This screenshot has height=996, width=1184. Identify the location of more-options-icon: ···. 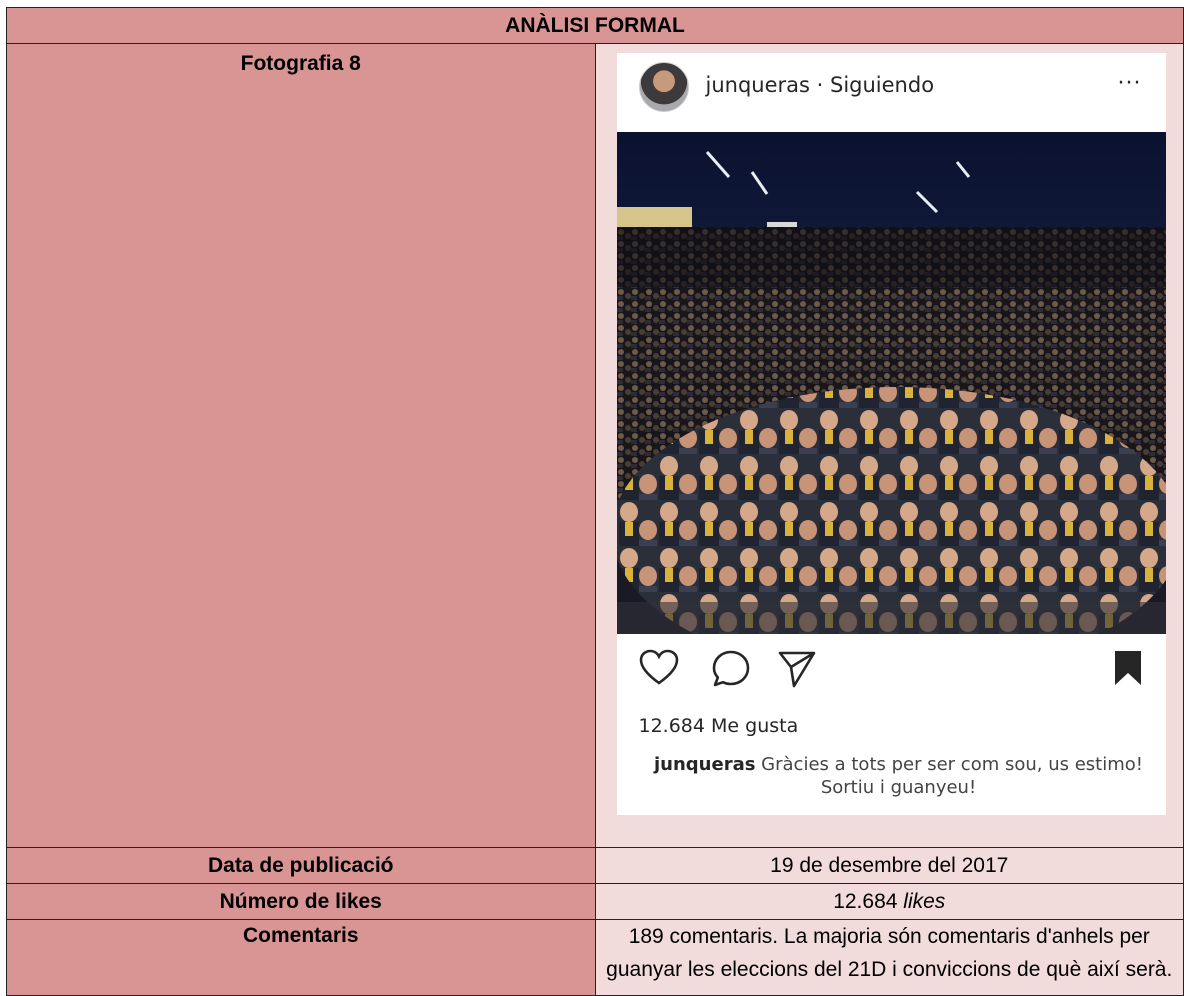
(1130, 83).